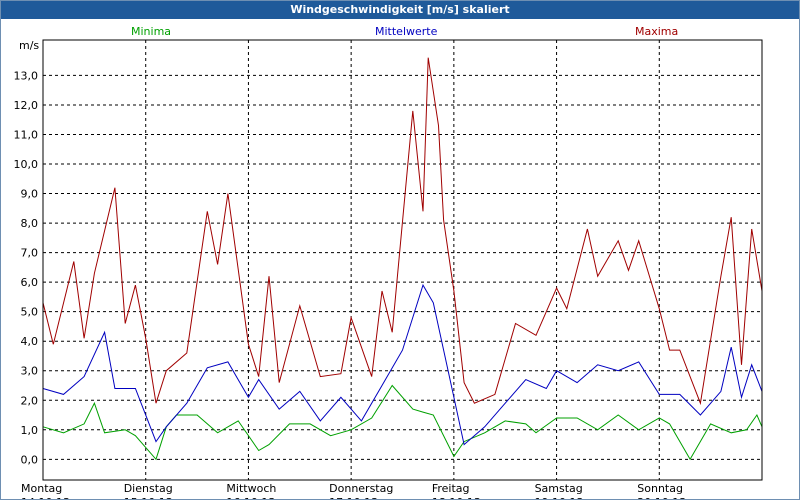 The image size is (800, 500). Describe the element at coordinates (361, 488) in the screenshot. I see `x-tick-day-label: Donnerstag` at that location.